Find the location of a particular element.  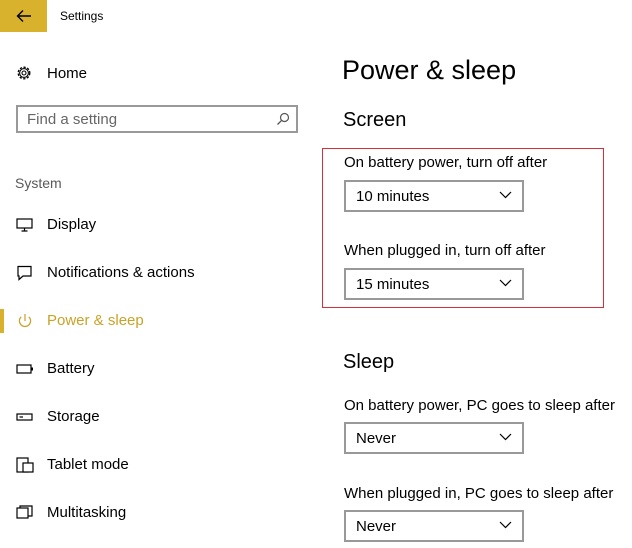

title-bar: Settings is located at coordinates (316, 16).